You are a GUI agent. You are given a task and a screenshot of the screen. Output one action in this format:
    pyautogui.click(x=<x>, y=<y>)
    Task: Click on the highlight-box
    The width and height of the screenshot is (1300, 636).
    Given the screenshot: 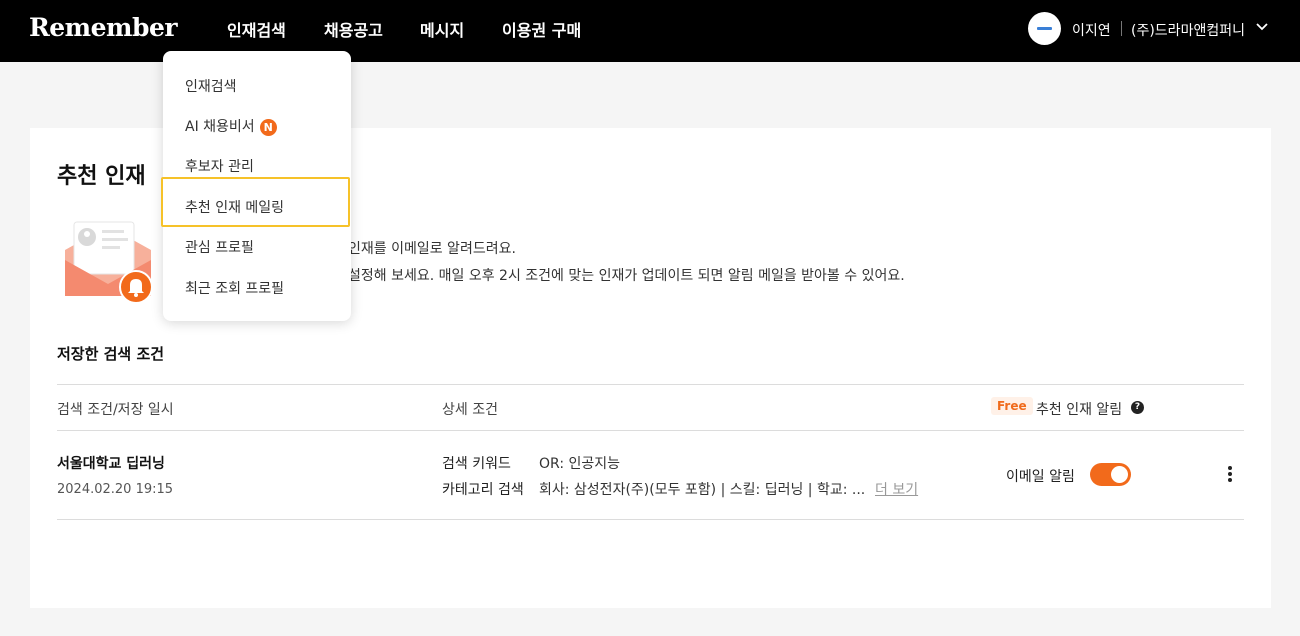 What is the action you would take?
    pyautogui.click(x=255, y=202)
    